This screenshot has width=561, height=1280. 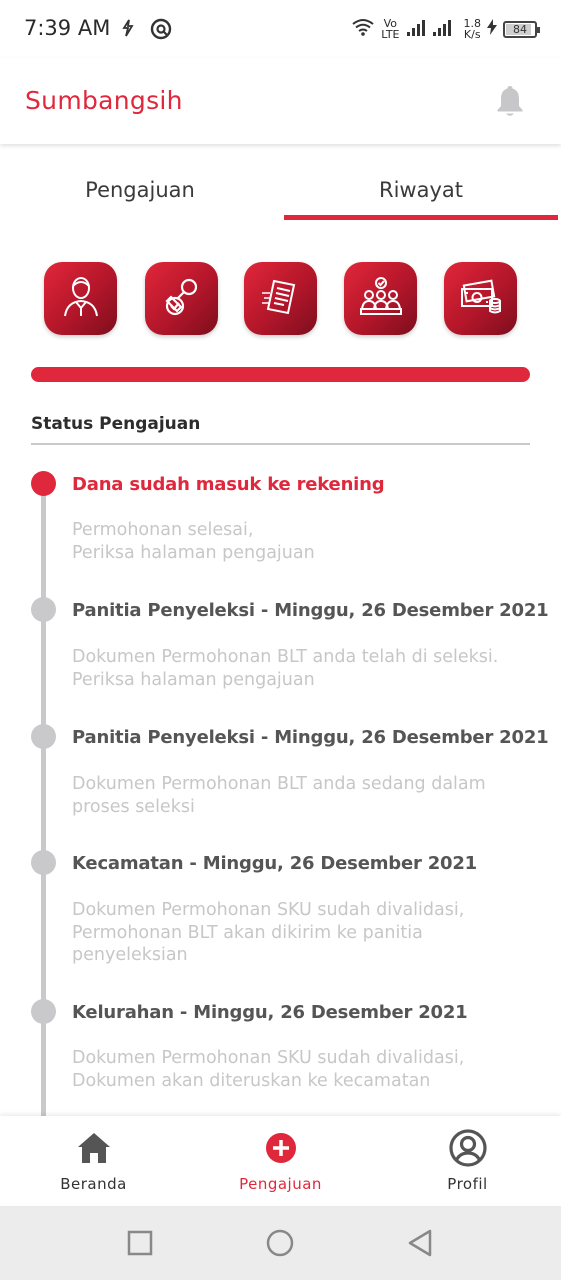 I want to click on battery-icon: 84, so click(x=521, y=29).